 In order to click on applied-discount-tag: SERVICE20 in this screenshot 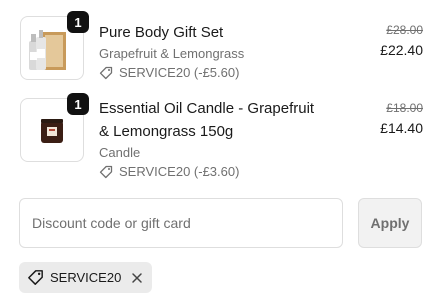, I will do `click(86, 277)`.